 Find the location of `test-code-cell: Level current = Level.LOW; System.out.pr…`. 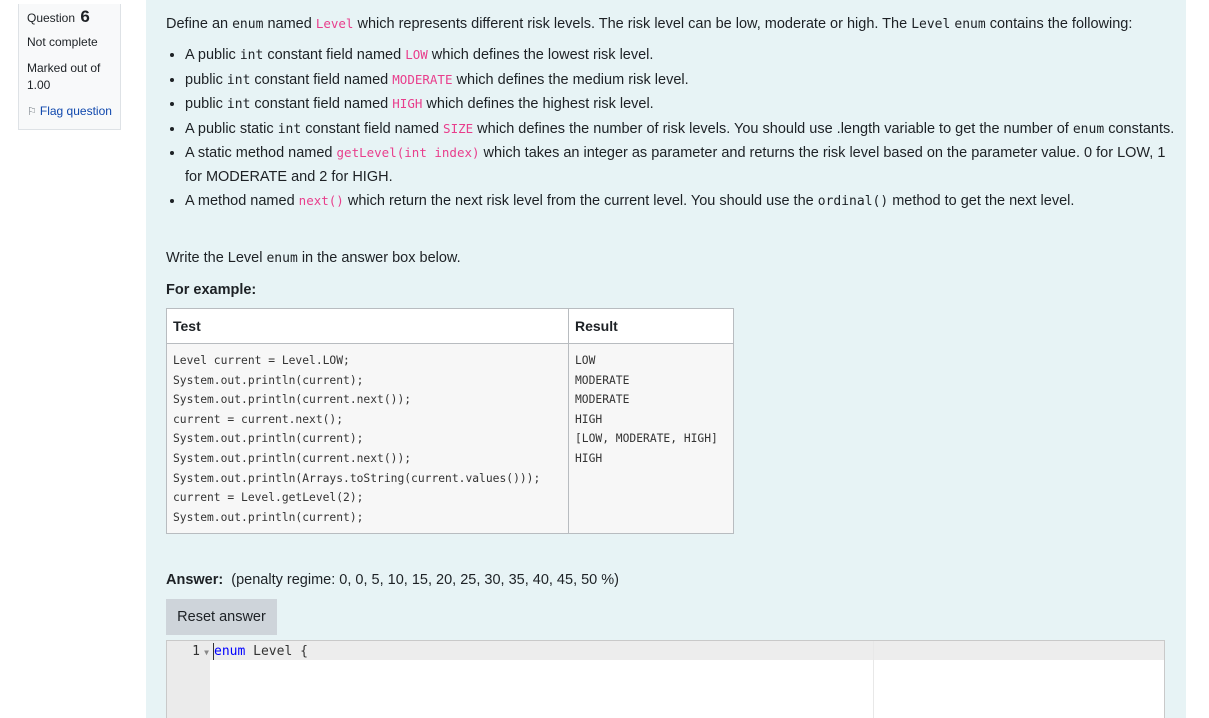

test-code-cell: Level current = Level.LOW; System.out.pr… is located at coordinates (367, 438).